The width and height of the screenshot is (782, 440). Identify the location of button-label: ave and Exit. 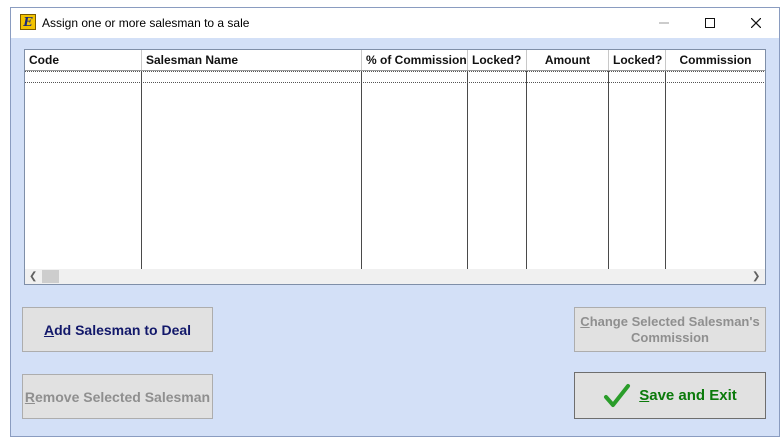
(693, 395).